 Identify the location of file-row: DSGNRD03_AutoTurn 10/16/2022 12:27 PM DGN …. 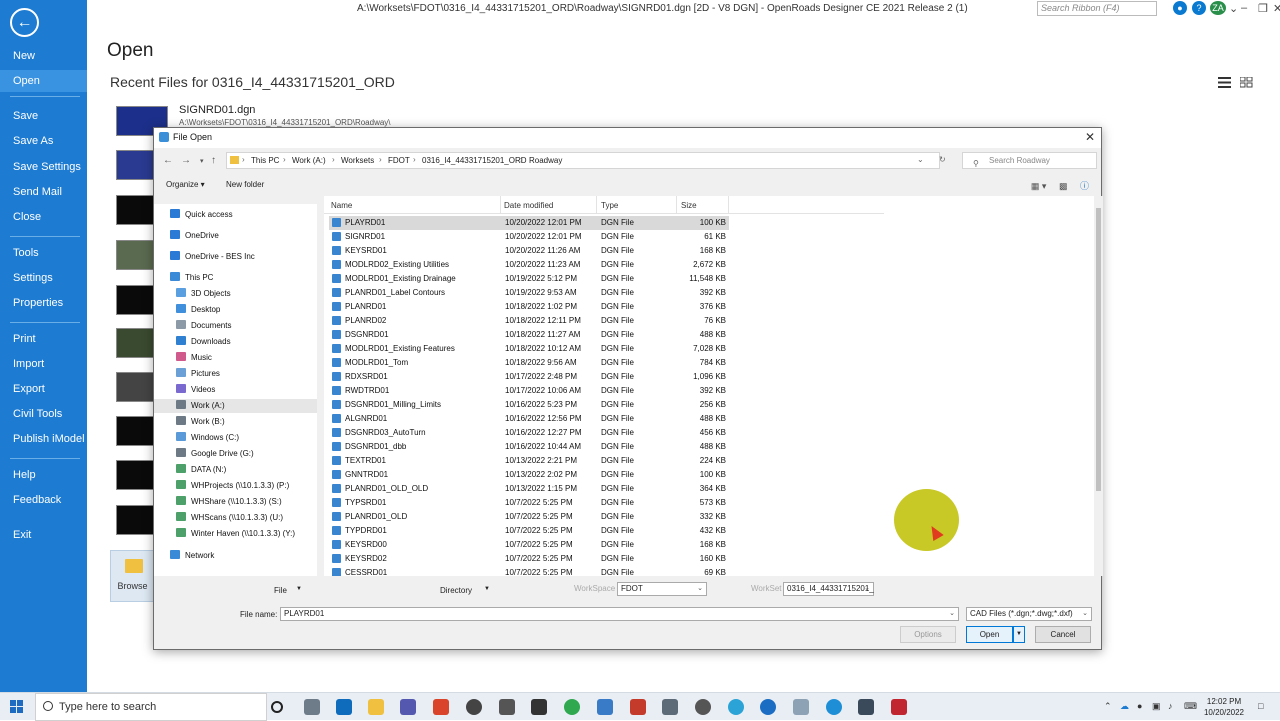
(529, 433).